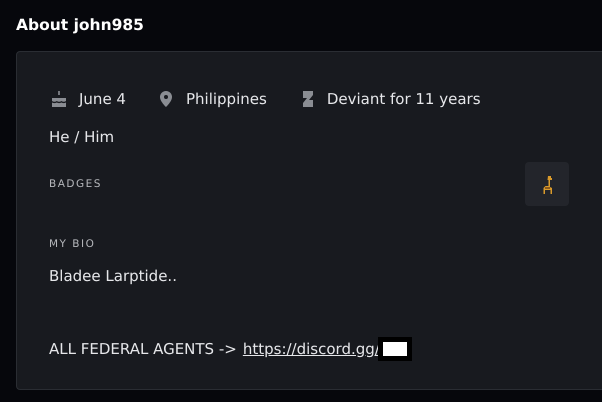 This screenshot has height=402, width=602. I want to click on fact-text: Deviant for 11 years, so click(403, 99).